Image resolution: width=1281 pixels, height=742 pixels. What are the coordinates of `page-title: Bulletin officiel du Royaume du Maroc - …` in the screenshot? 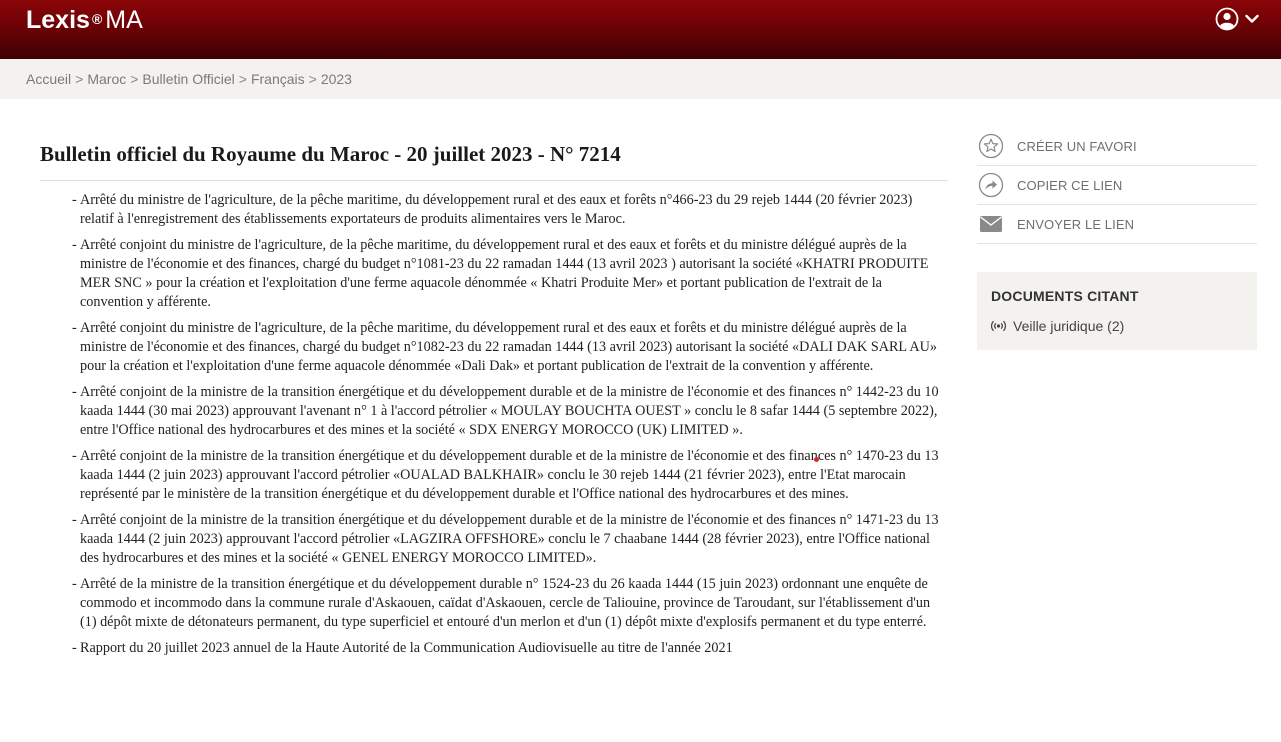 It's located at (330, 154).